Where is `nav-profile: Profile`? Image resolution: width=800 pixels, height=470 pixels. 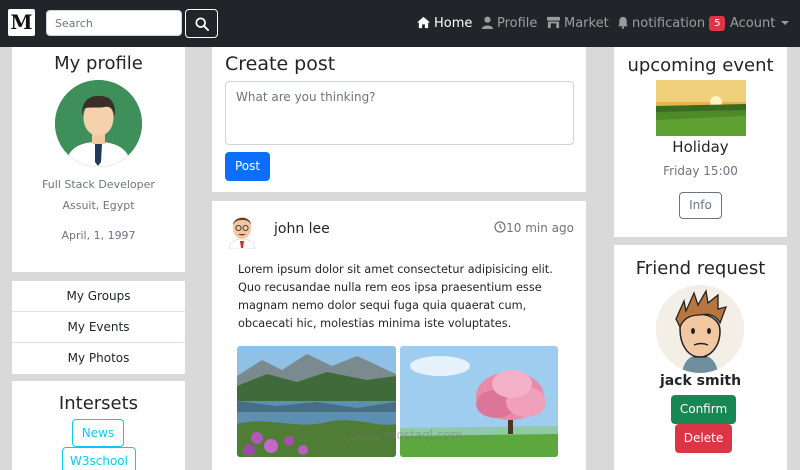 nav-profile: Profile is located at coordinates (509, 24).